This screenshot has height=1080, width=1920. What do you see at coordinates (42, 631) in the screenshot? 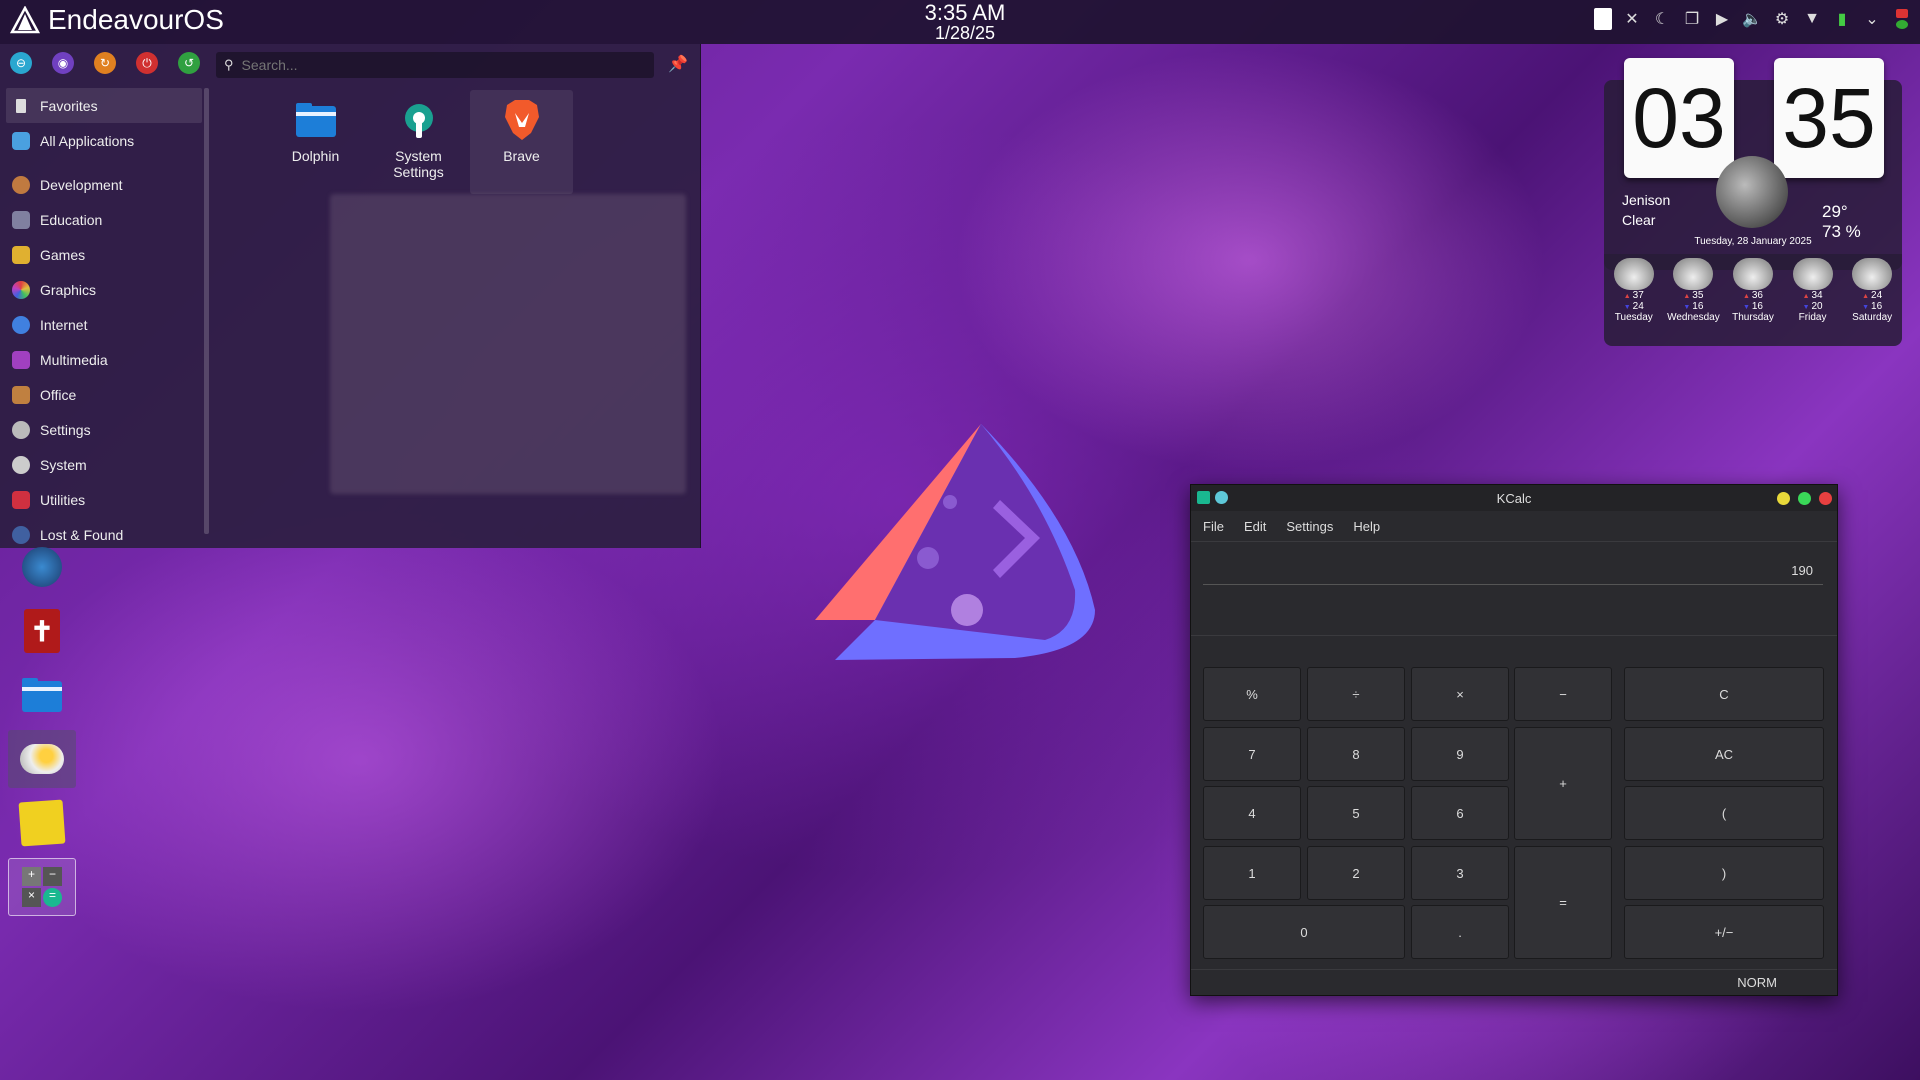
I see `dock-bible-app: ✝` at bounding box center [42, 631].